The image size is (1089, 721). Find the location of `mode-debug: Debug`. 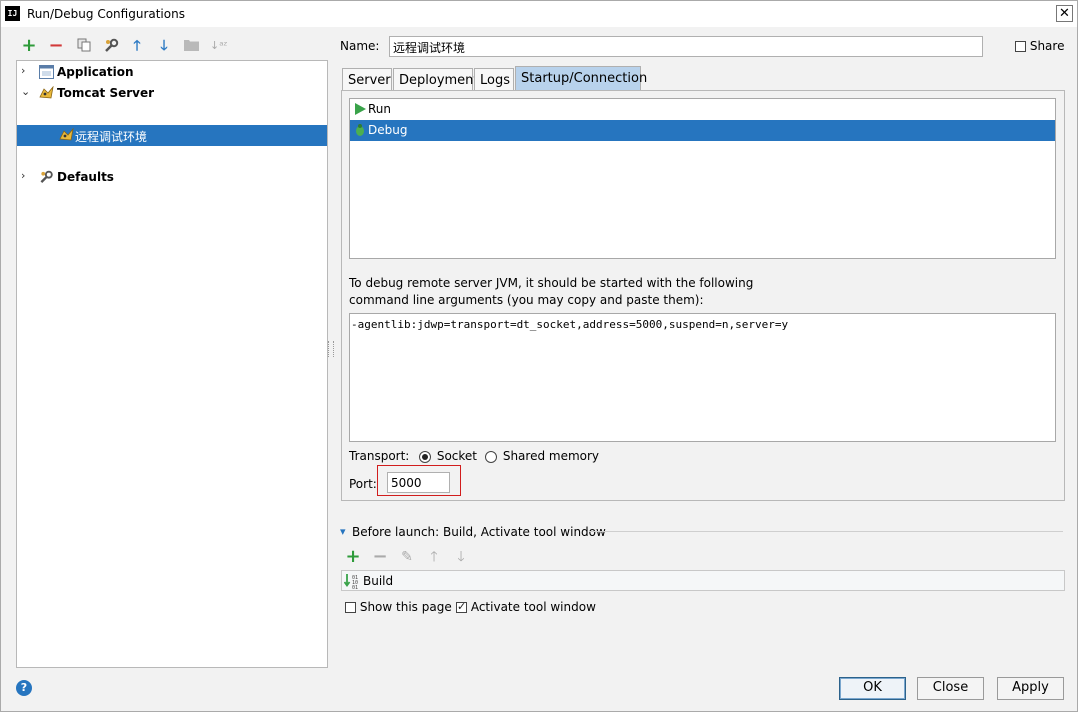

mode-debug: Debug is located at coordinates (702, 130).